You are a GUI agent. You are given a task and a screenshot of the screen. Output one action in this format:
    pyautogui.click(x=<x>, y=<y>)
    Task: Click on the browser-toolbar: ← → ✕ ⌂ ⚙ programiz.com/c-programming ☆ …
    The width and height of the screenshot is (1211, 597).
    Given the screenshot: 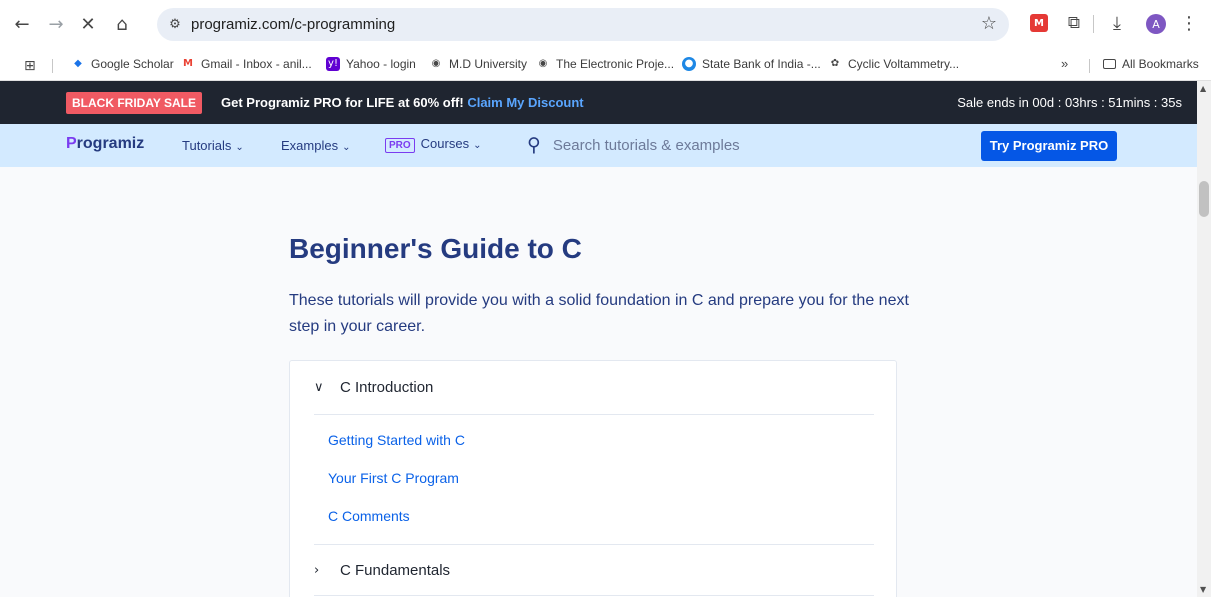 What is the action you would take?
    pyautogui.click(x=605, y=25)
    